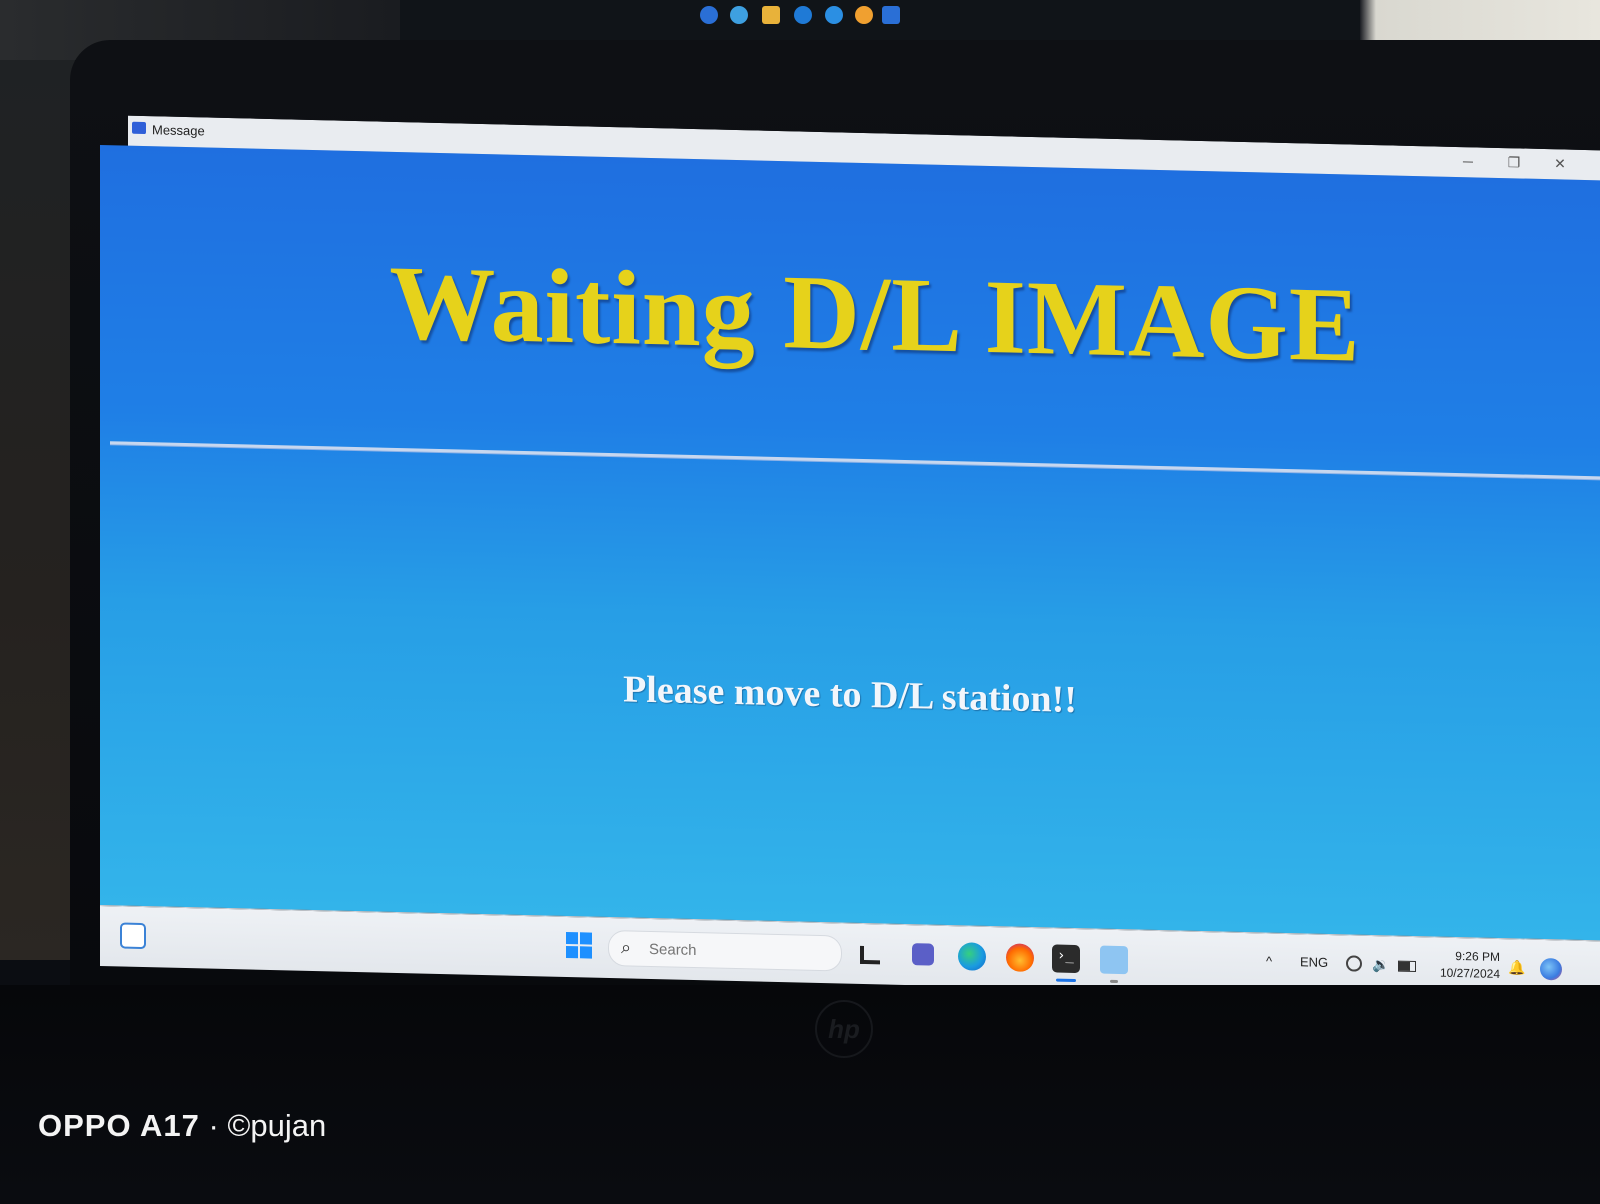 This screenshot has width=1600, height=1204. Describe the element at coordinates (1114, 981) in the screenshot. I see `open-app-indicator` at that location.